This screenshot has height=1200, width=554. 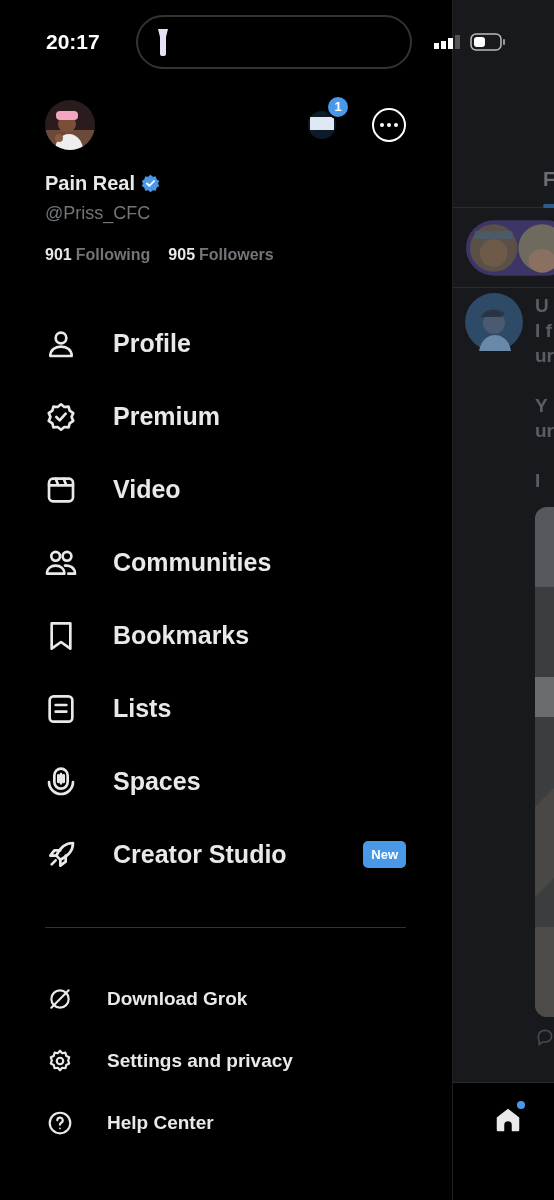 What do you see at coordinates (448, 42) in the screenshot?
I see `signal-icon` at bounding box center [448, 42].